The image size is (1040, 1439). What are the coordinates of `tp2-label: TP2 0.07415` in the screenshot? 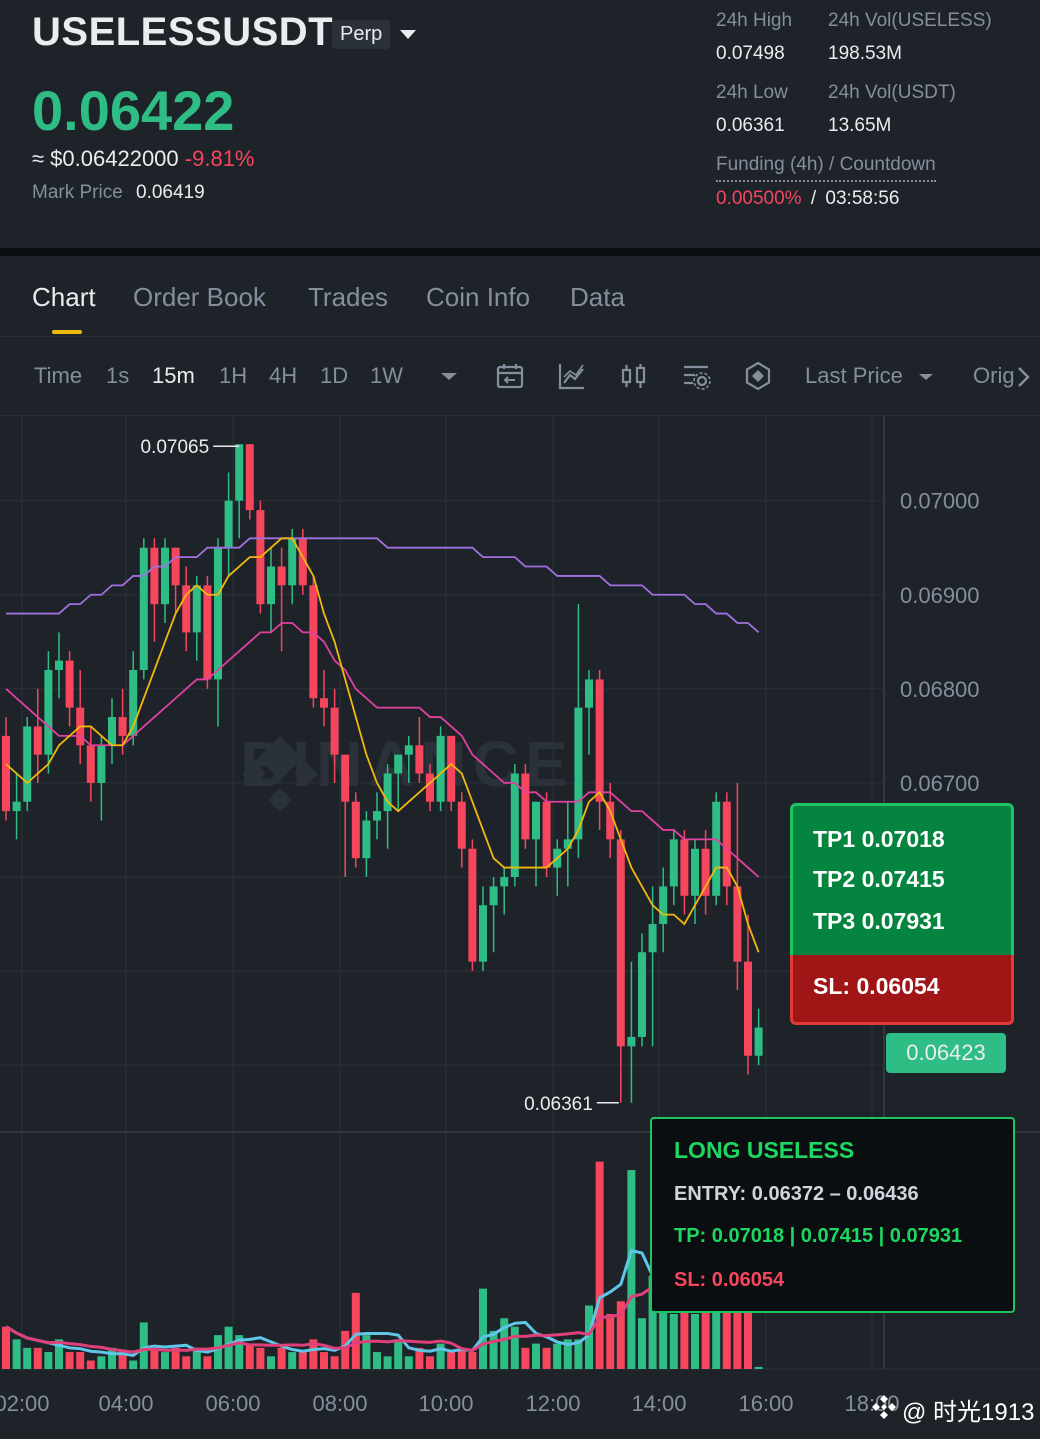 It's located at (879, 879).